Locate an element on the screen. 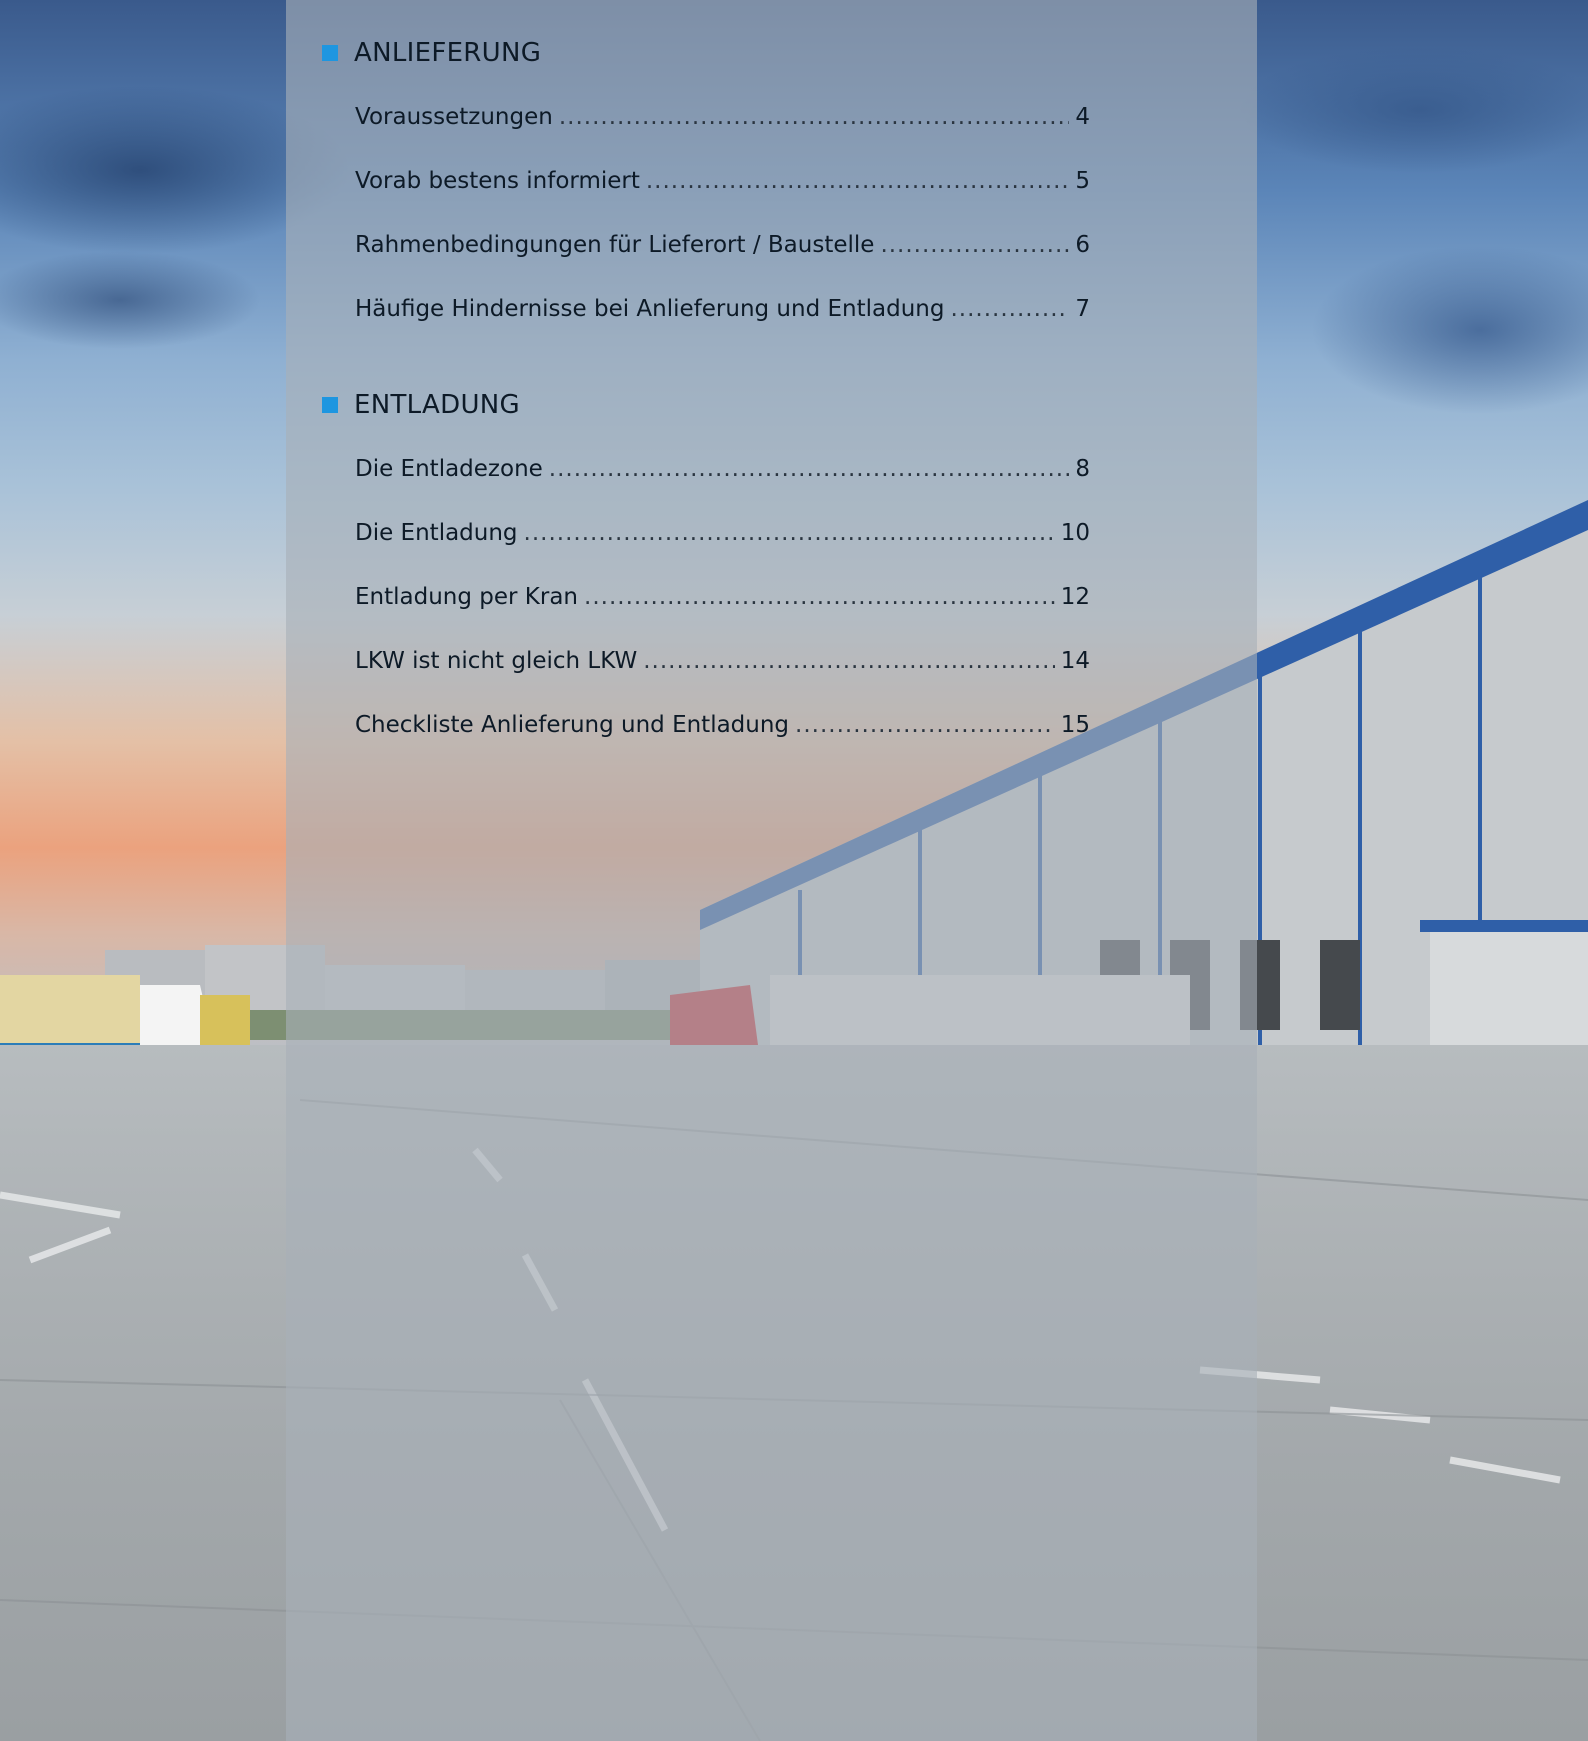 The height and width of the screenshot is (1741, 1588). toc-entry: Vorab bestens informiert 5 is located at coordinates (722, 185).